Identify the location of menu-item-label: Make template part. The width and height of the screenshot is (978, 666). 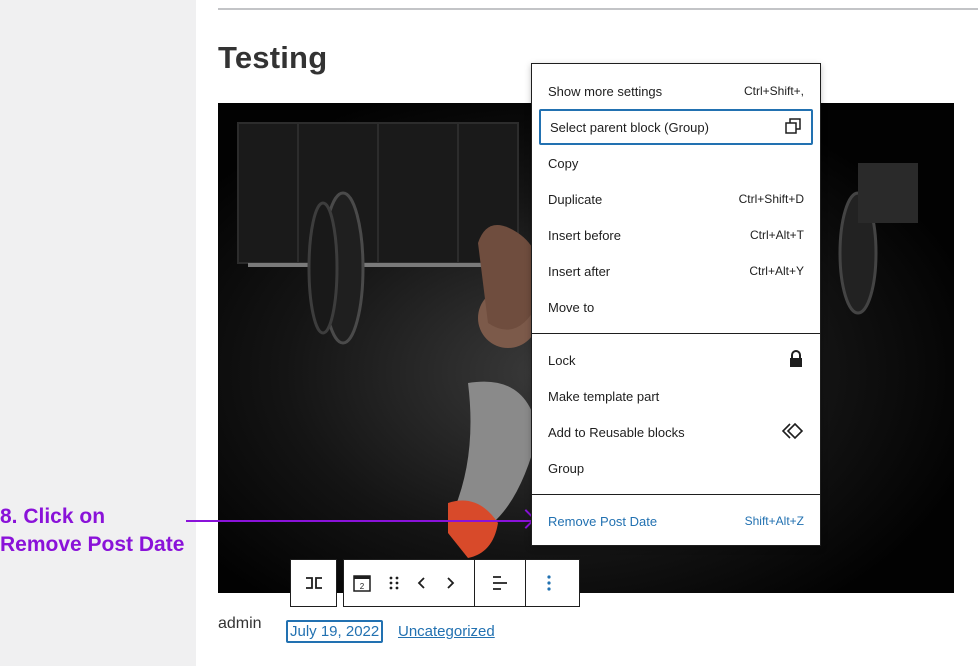
(604, 396).